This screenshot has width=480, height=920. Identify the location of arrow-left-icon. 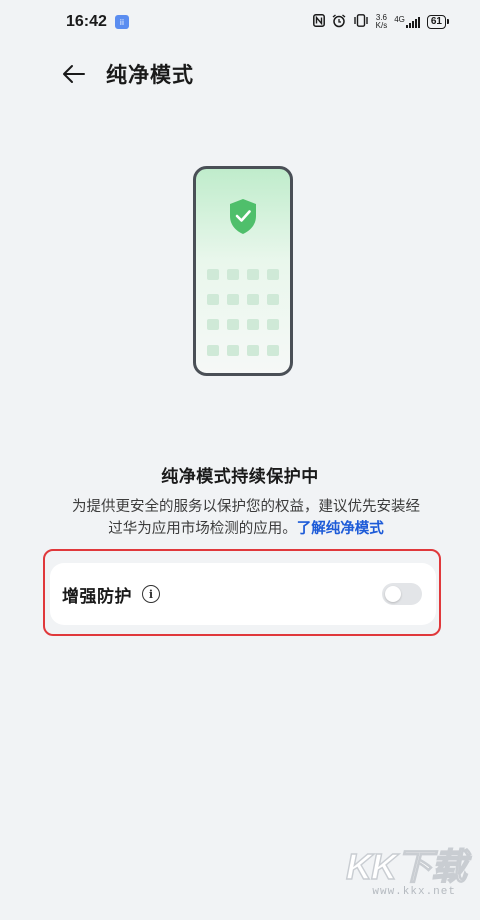
(74, 74).